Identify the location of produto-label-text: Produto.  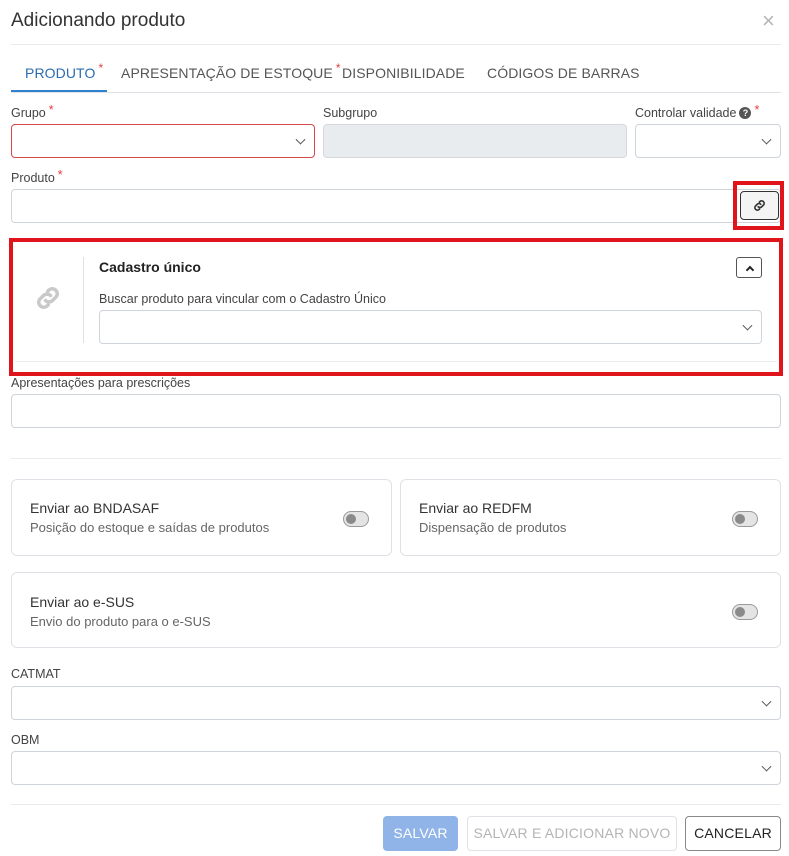
(33, 178).